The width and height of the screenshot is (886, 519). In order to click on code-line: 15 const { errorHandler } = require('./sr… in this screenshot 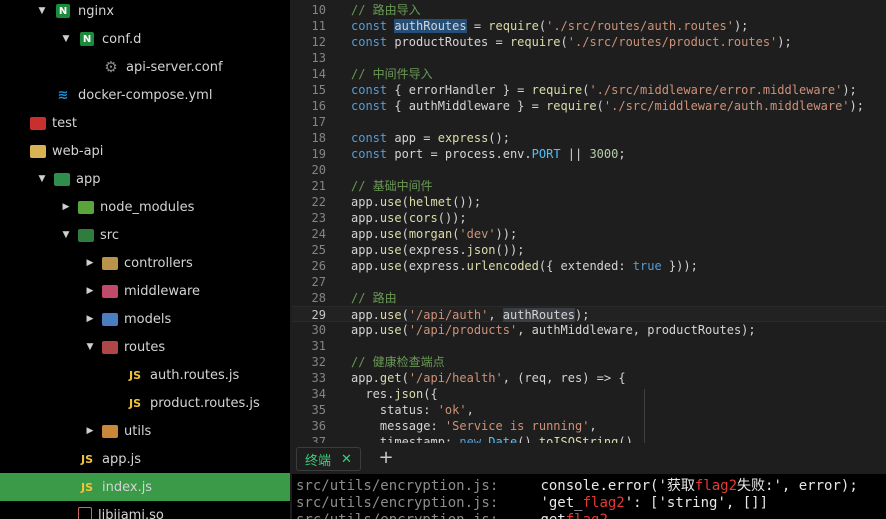, I will do `click(589, 90)`.